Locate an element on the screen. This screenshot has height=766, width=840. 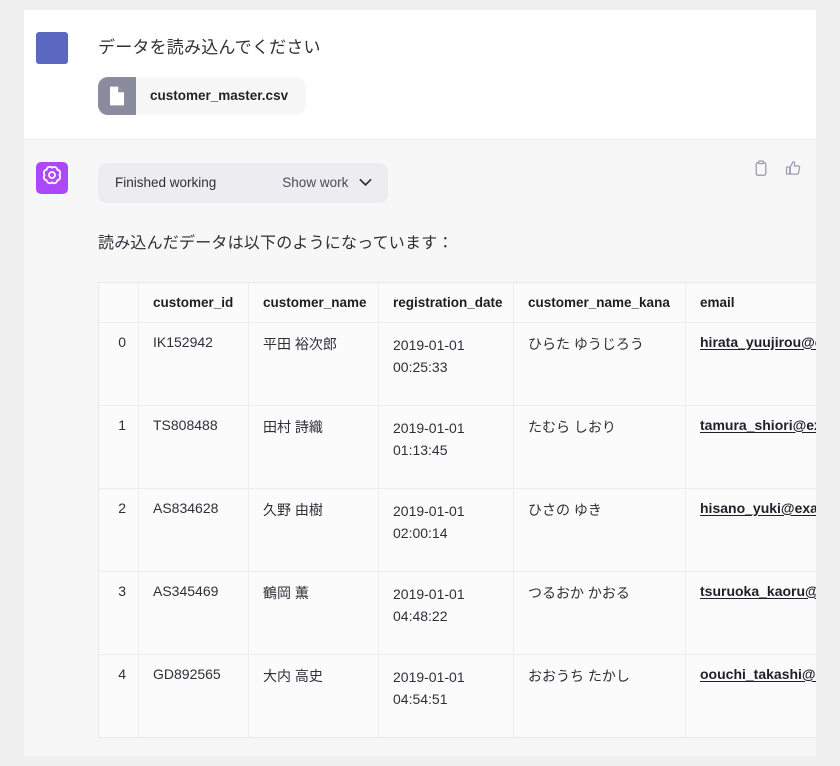
registration-date-time: 04:54:51 is located at coordinates (420, 699).